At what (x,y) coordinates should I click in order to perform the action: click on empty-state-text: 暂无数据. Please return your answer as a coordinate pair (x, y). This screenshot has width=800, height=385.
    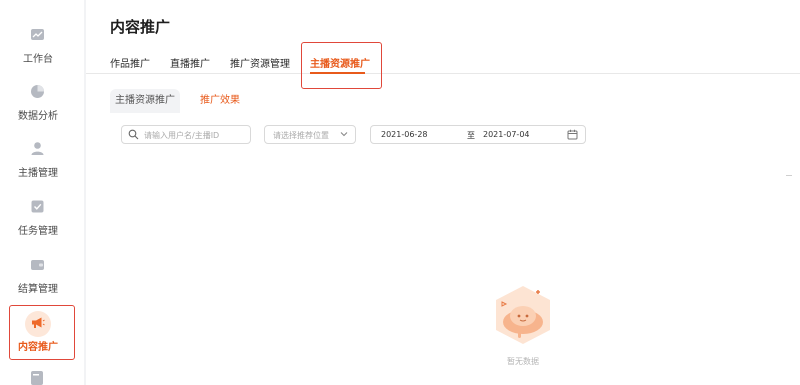
    Looking at the image, I should click on (523, 361).